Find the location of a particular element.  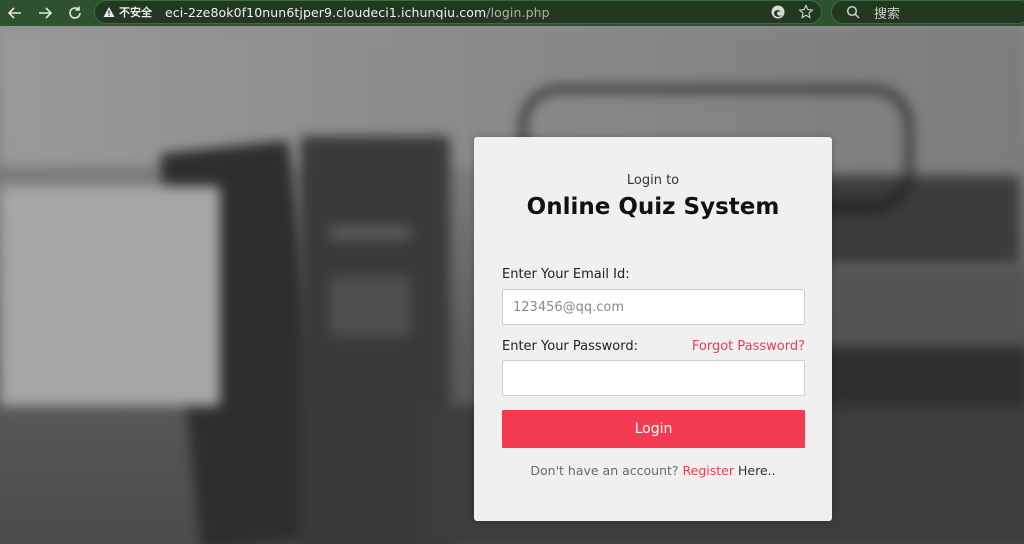

favorite-star-icon is located at coordinates (806, 12).